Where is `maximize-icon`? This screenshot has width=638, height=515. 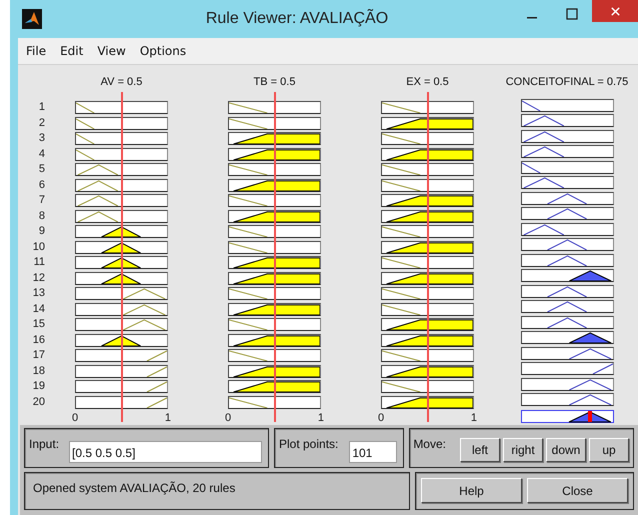
maximize-icon is located at coordinates (572, 14).